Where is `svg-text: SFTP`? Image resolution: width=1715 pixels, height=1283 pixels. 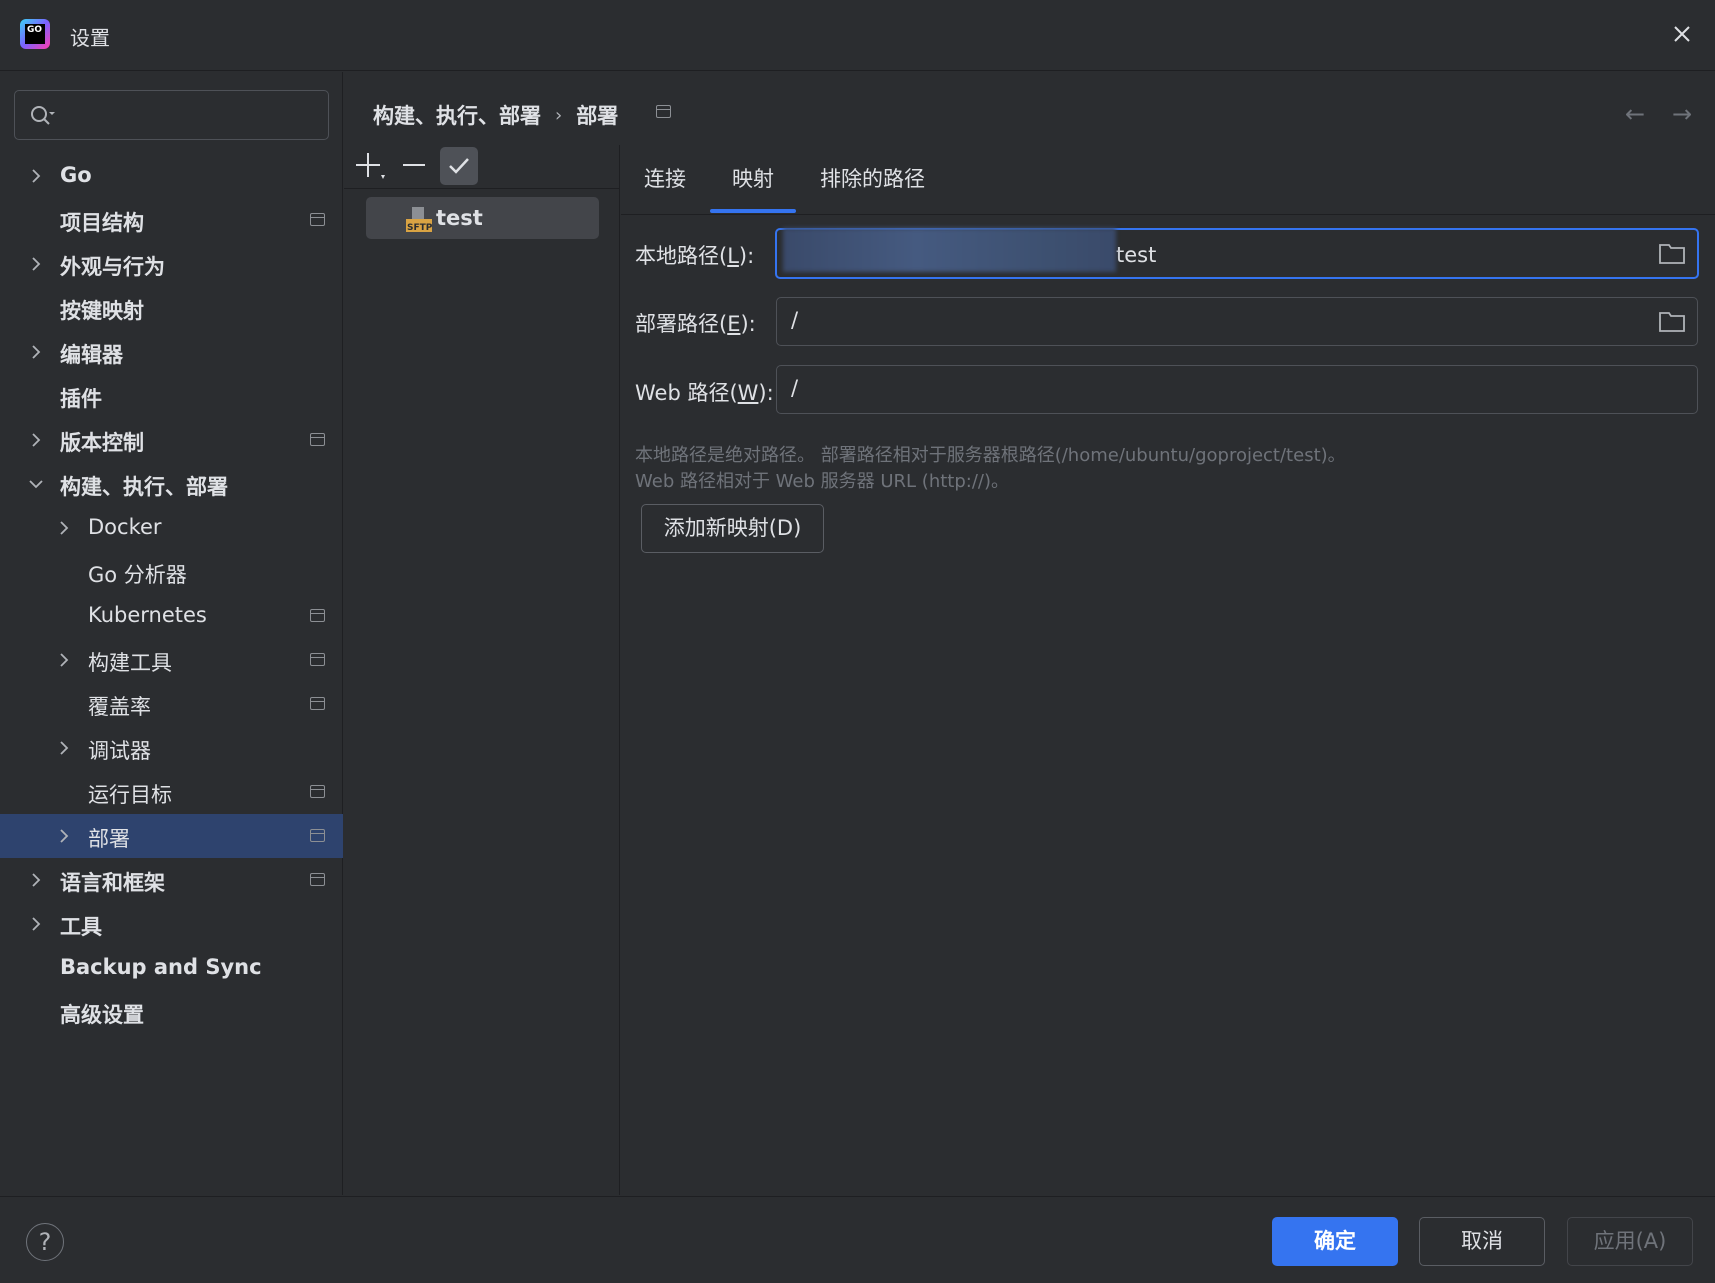
svg-text: SFTP is located at coordinates (419, 228).